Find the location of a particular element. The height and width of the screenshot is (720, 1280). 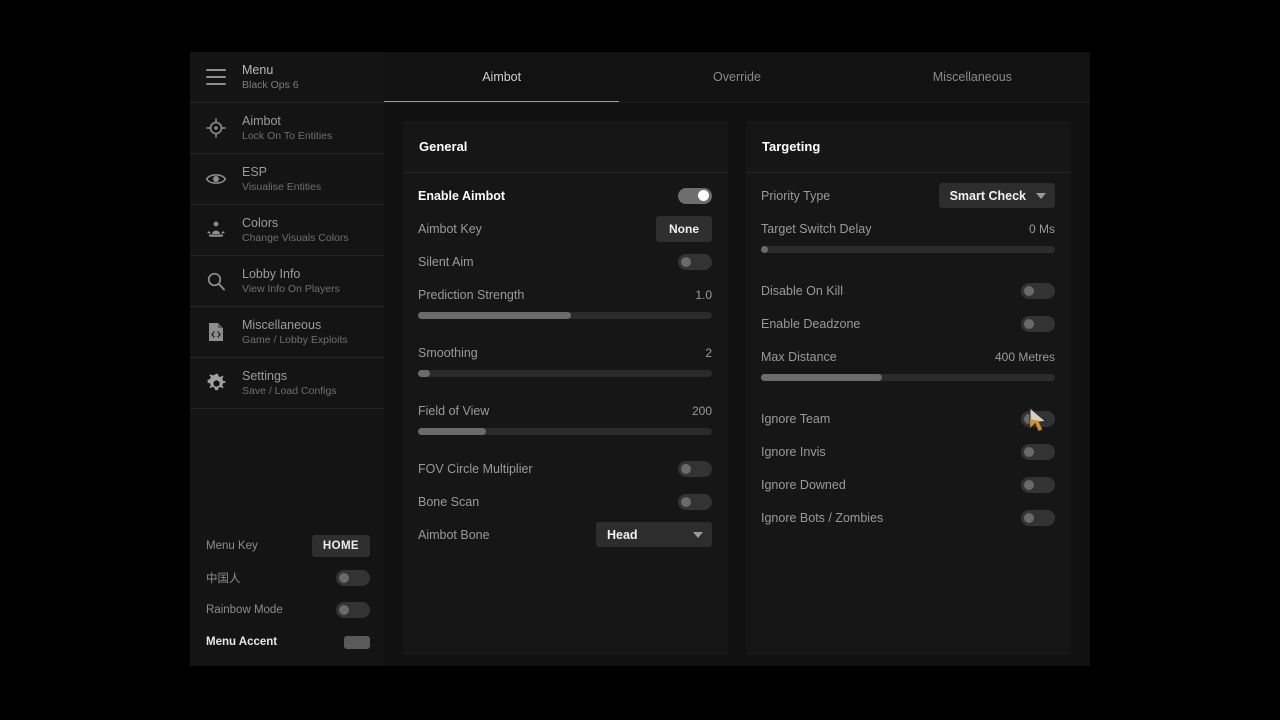

max-distance-row: Max Distance 400 Metres is located at coordinates (908, 356).